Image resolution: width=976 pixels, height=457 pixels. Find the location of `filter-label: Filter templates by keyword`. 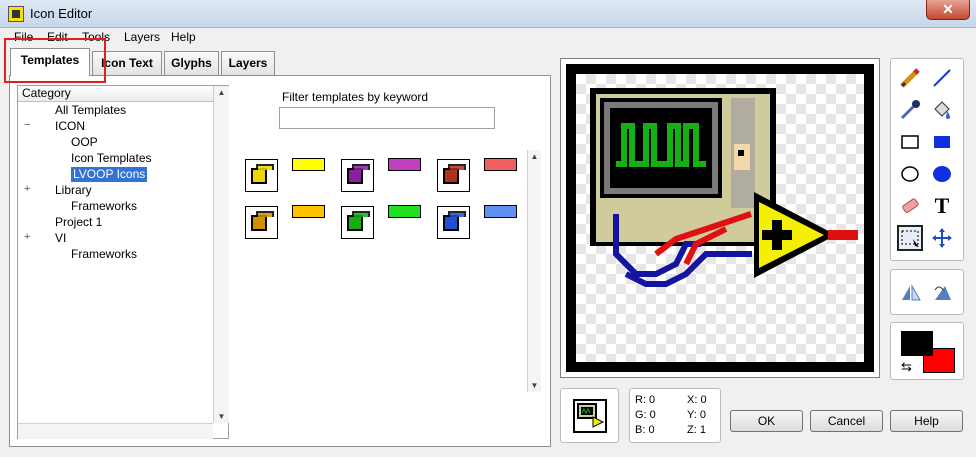

filter-label: Filter templates by keyword is located at coordinates (355, 97).